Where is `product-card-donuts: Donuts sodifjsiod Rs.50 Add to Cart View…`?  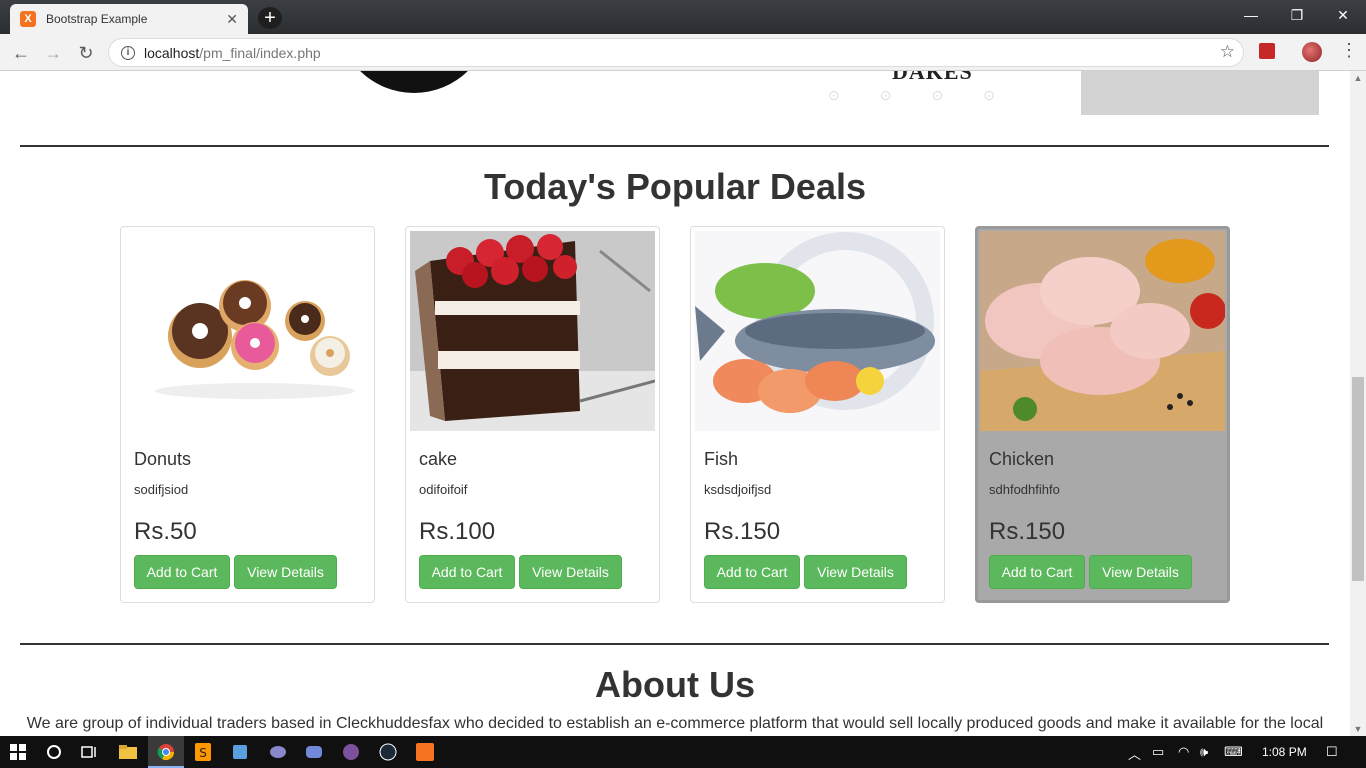 product-card-donuts: Donuts sodifjsiod Rs.50 Add to Cart View… is located at coordinates (247, 414).